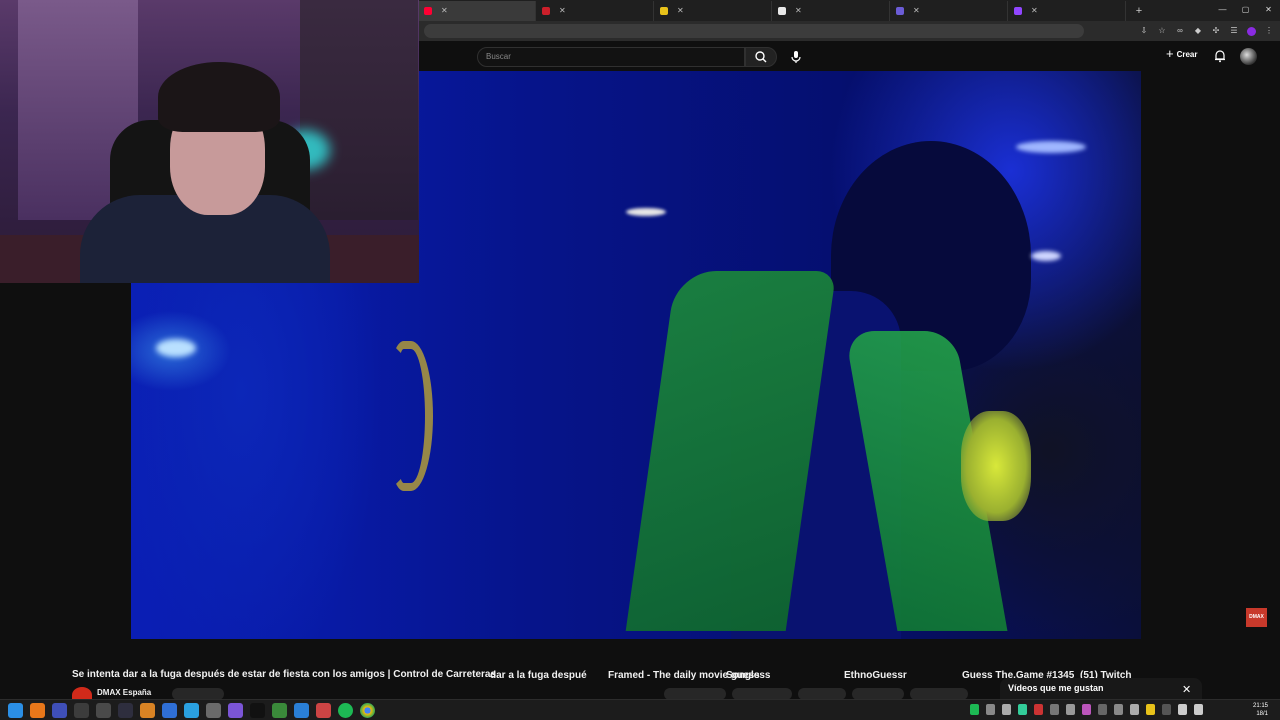  What do you see at coordinates (1018, 10) in the screenshot?
I see `twitch-icon` at bounding box center [1018, 10].